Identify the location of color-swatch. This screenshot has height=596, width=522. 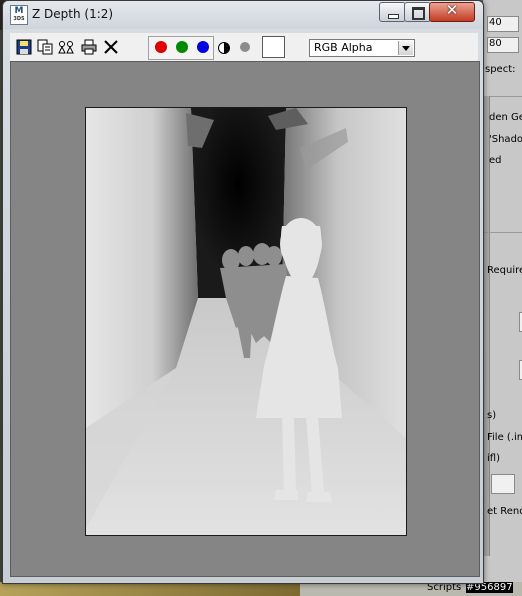
(273, 47).